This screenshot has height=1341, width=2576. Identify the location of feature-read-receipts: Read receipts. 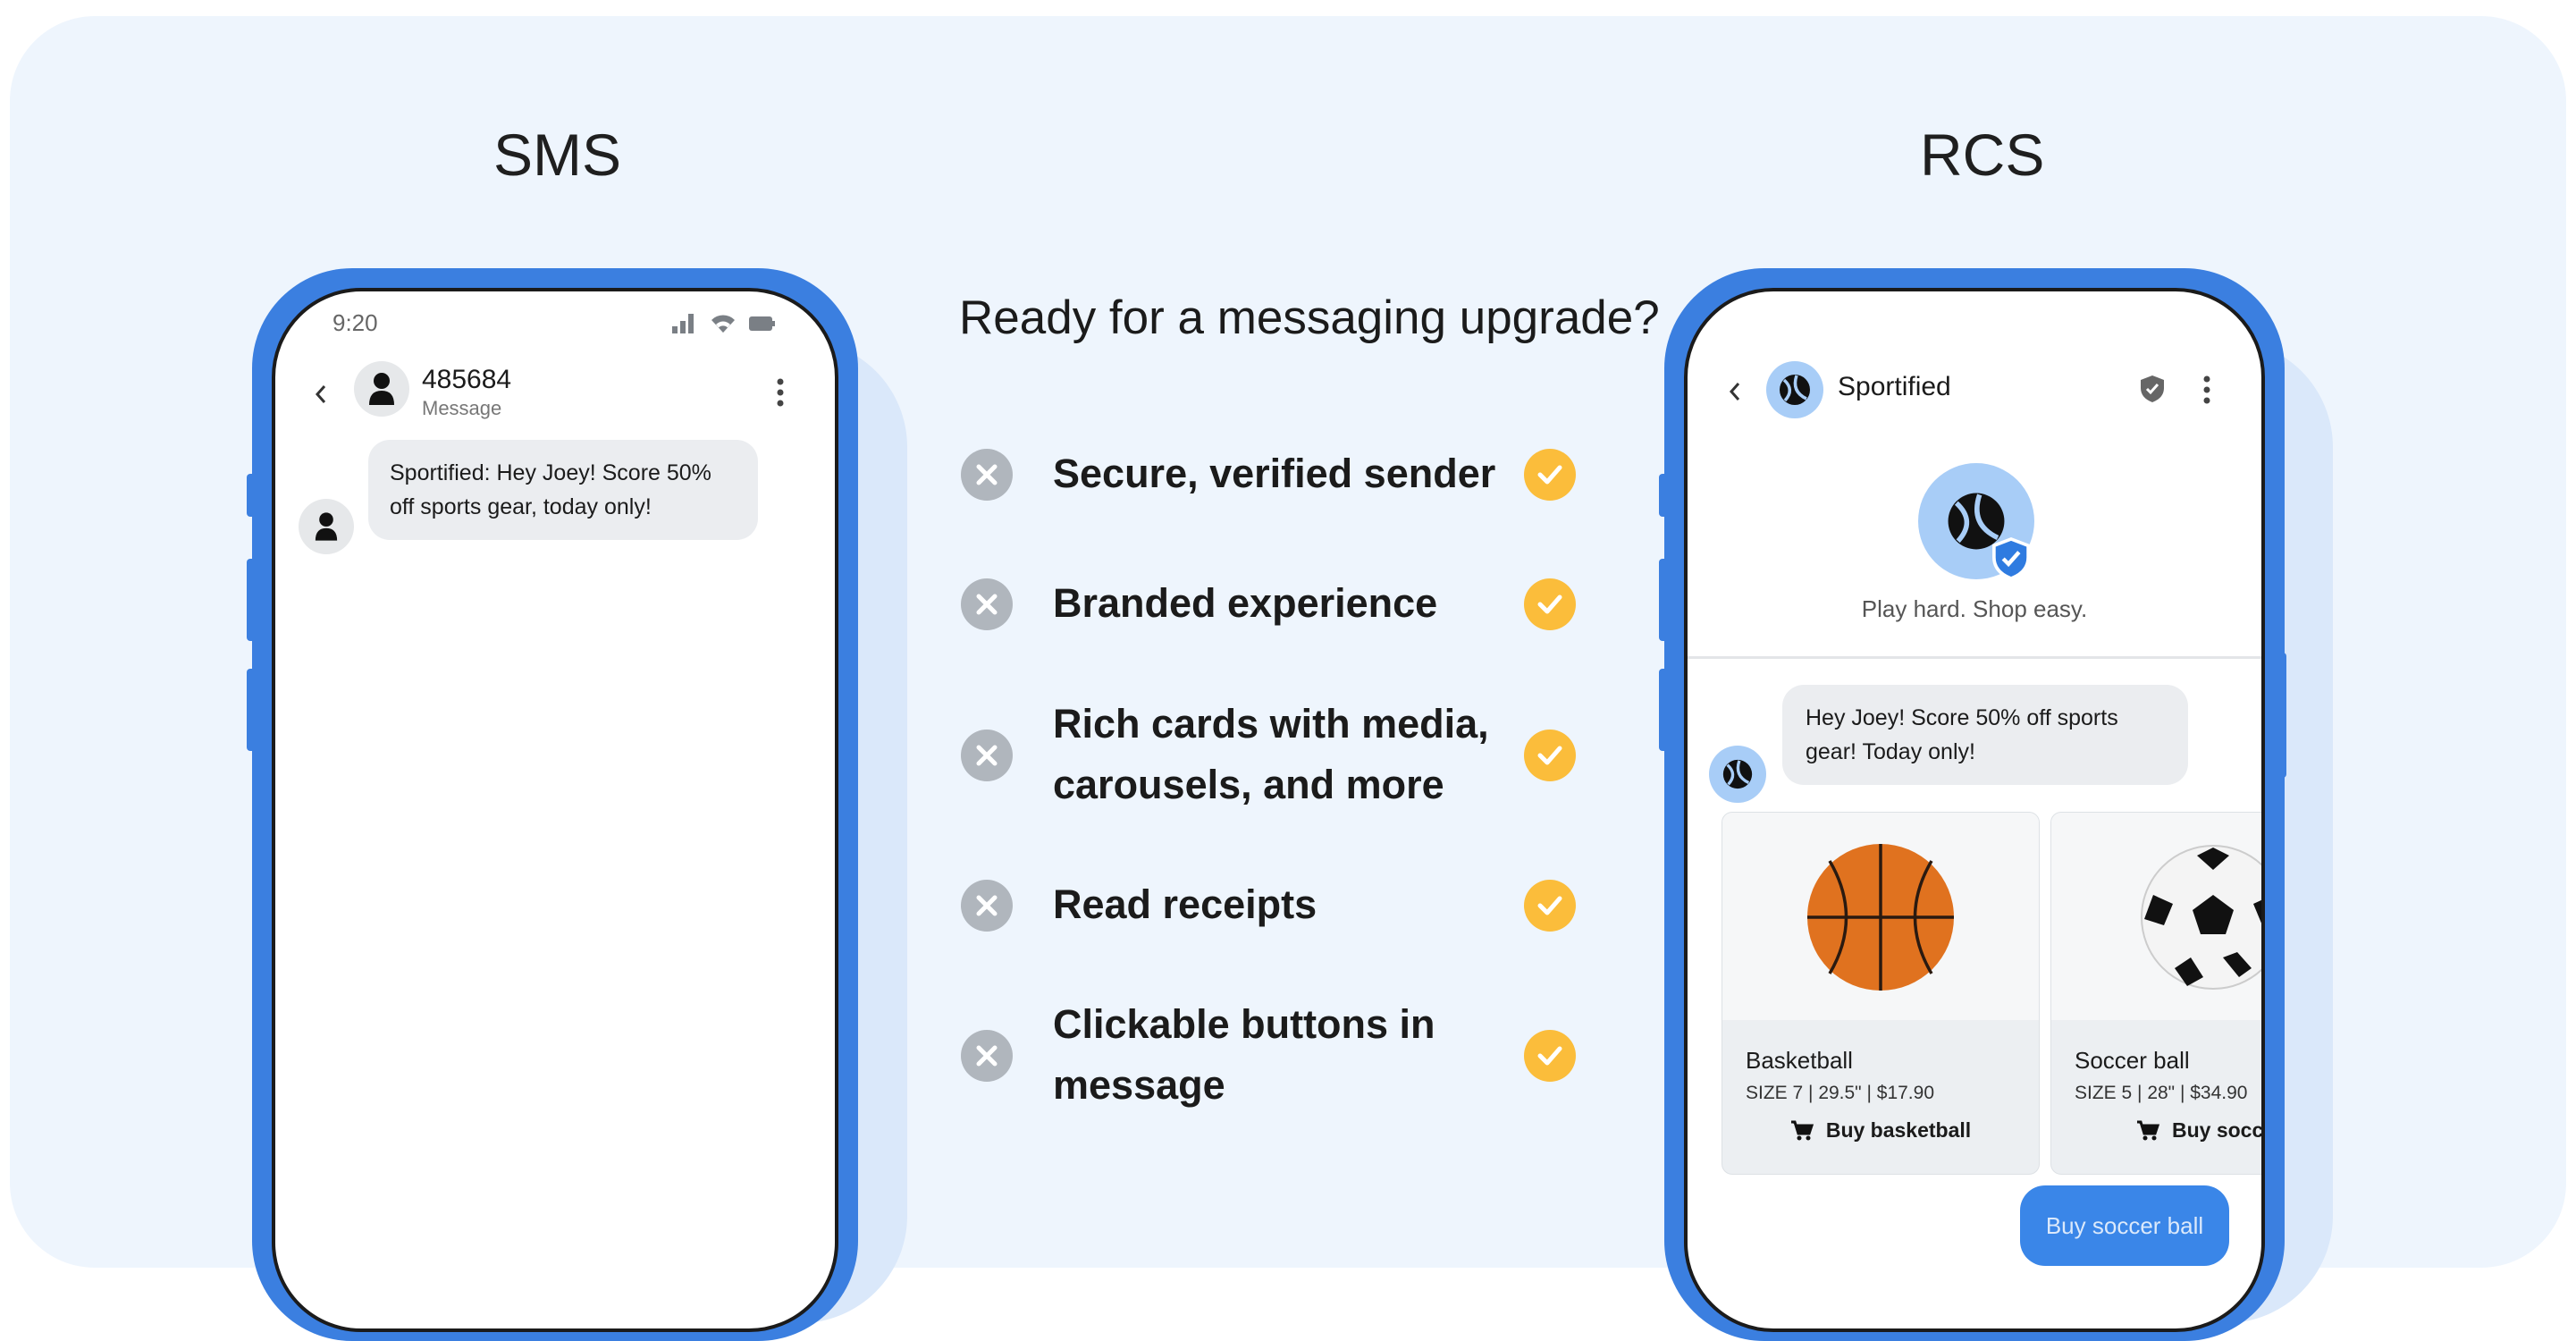
(1185, 904).